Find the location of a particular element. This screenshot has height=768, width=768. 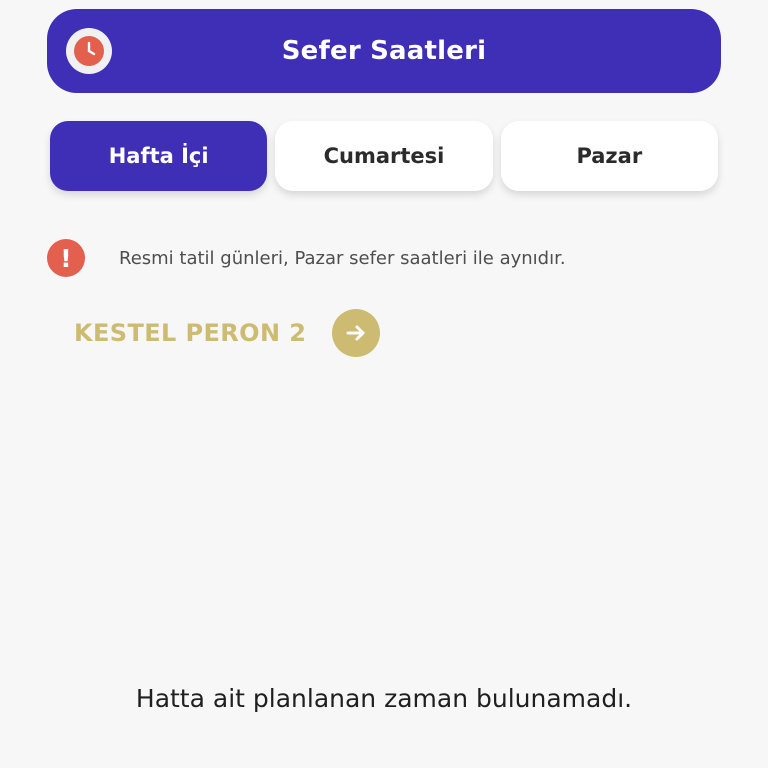

arrow-right-icon is located at coordinates (356, 333).